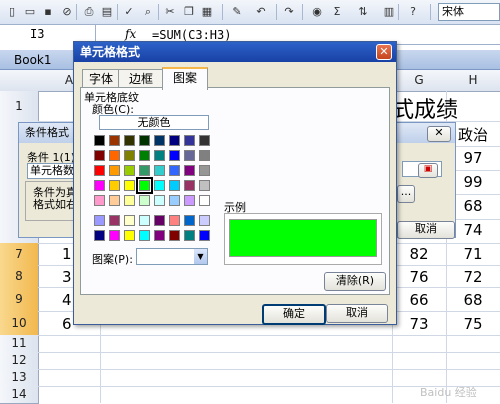  Describe the element at coordinates (12, 12) in the screenshot. I see `new-icon: ▯` at that location.